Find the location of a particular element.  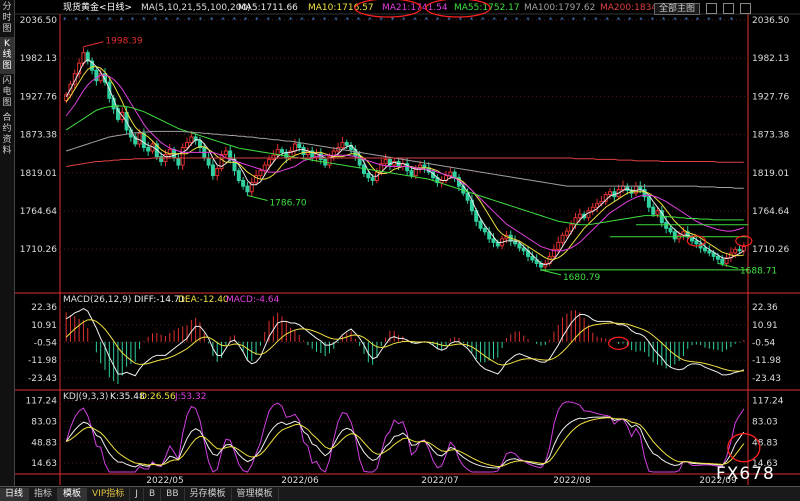

layout-icon is located at coordinates (728, 8).